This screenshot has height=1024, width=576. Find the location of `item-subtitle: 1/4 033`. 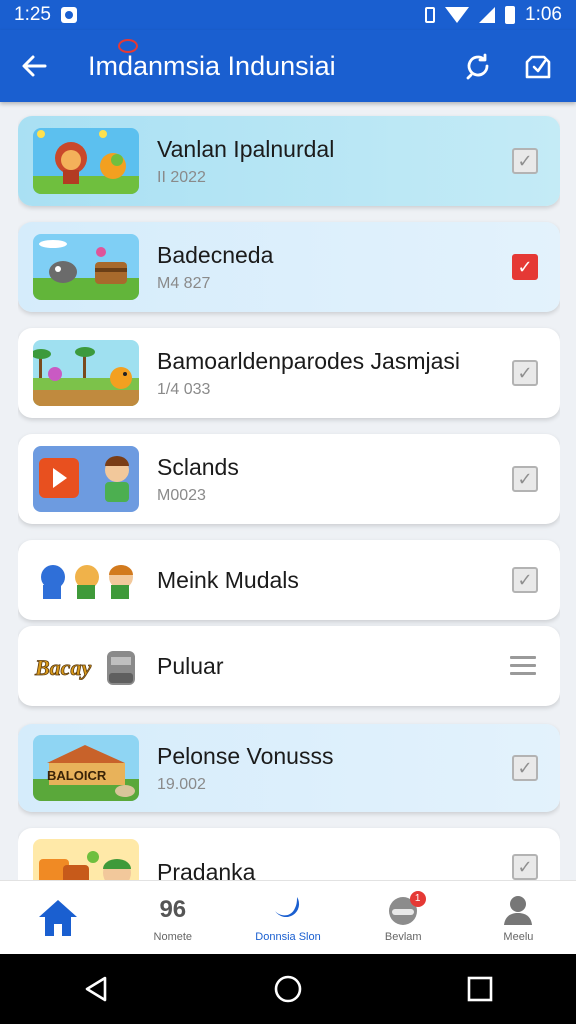

item-subtitle: 1/4 033 is located at coordinates (184, 389).